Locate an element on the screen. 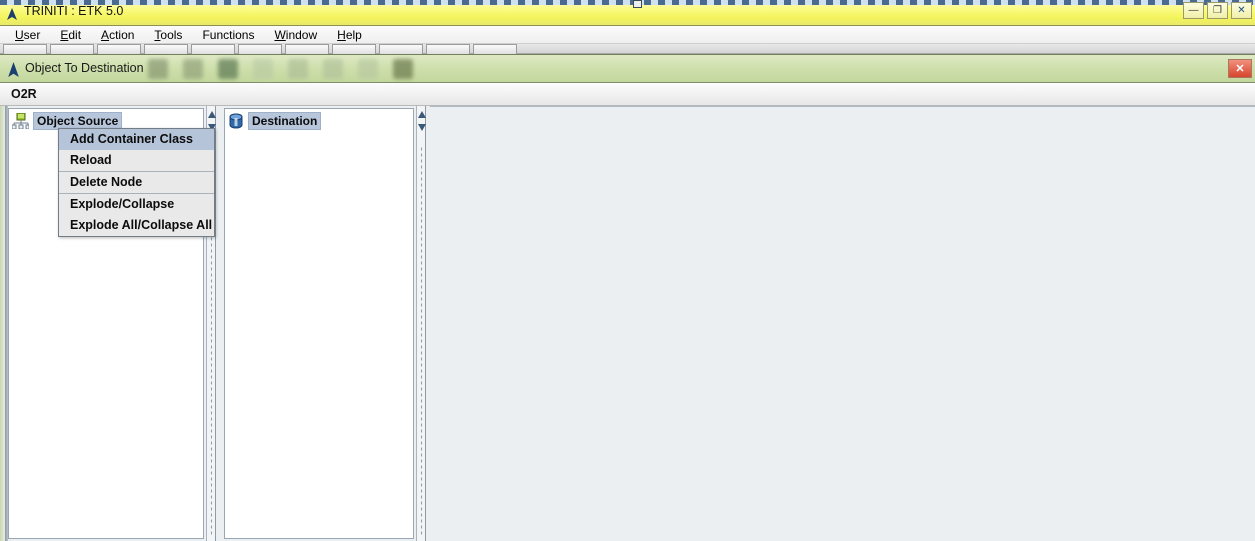 Image resolution: width=1255 pixels, height=541 pixels. menu-window: Window is located at coordinates (295, 35).